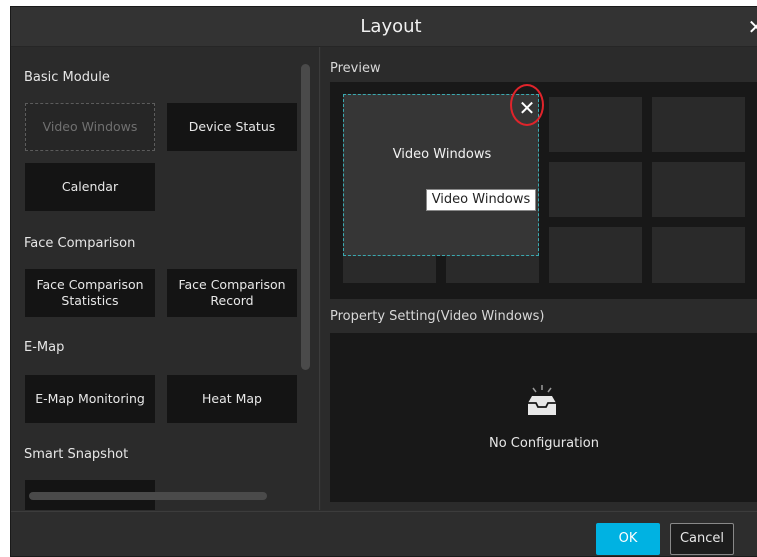  I want to click on module-calendar: Calendar, so click(90, 187).